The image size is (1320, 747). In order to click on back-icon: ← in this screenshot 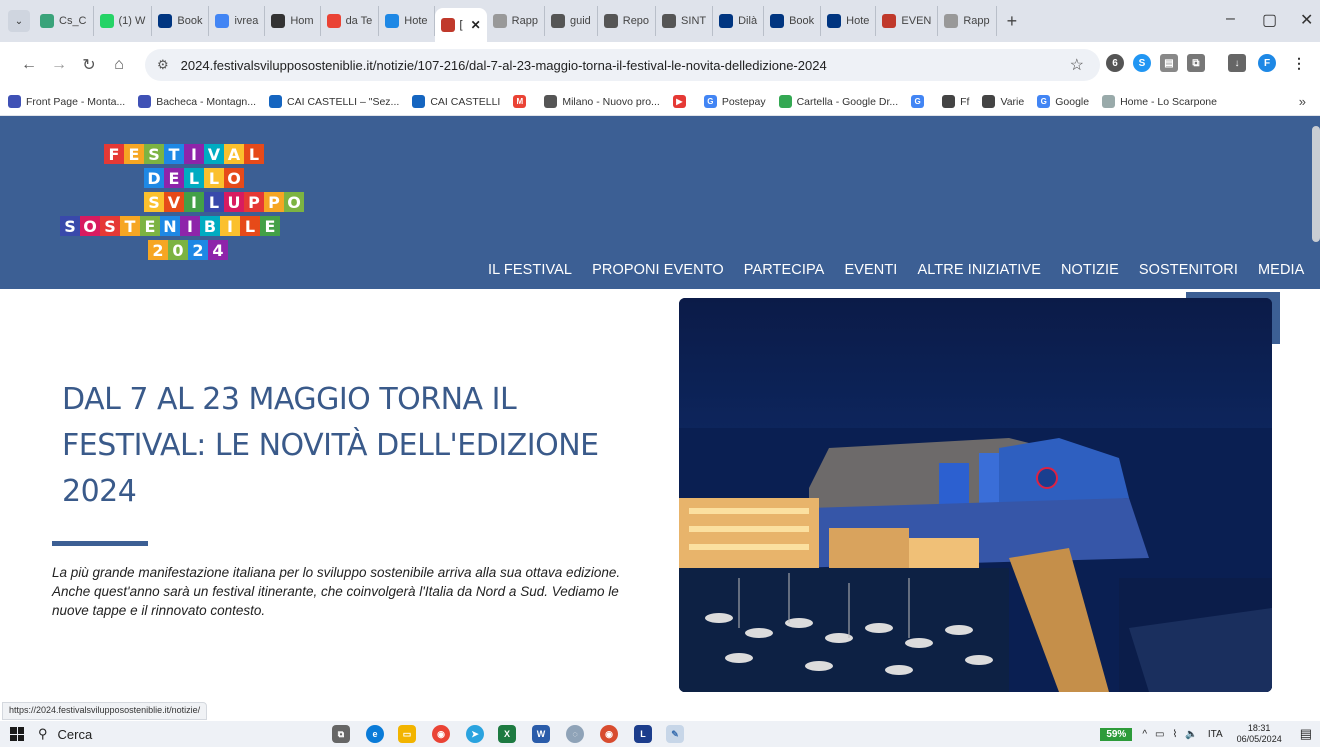, I will do `click(29, 65)`.